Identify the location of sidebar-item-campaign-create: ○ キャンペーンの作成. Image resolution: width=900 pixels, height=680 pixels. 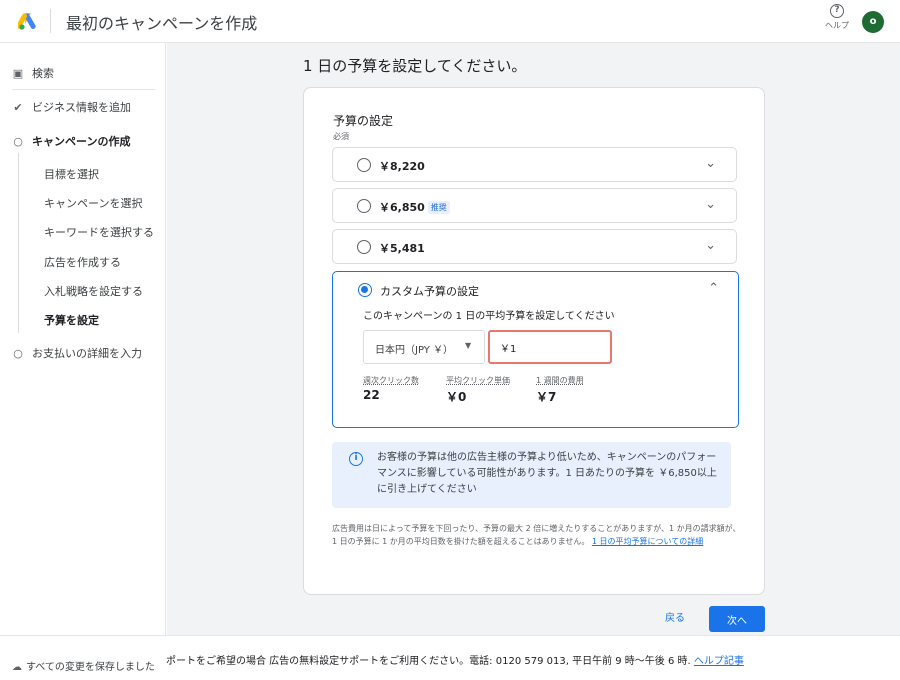
(71, 141).